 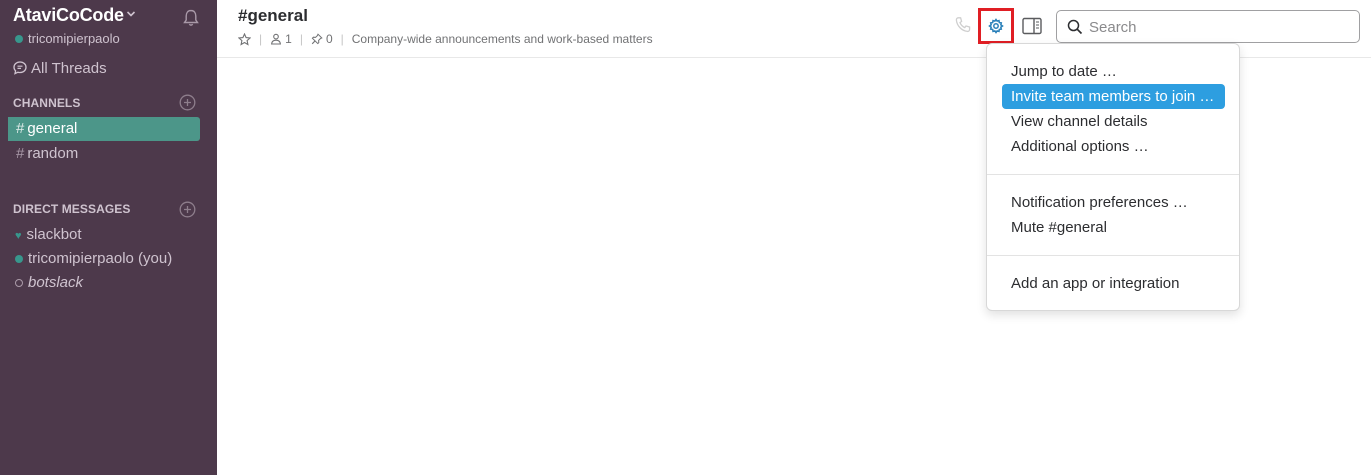 I want to click on direct-messages-heading: DIRECT MESSAGES, so click(x=72, y=209).